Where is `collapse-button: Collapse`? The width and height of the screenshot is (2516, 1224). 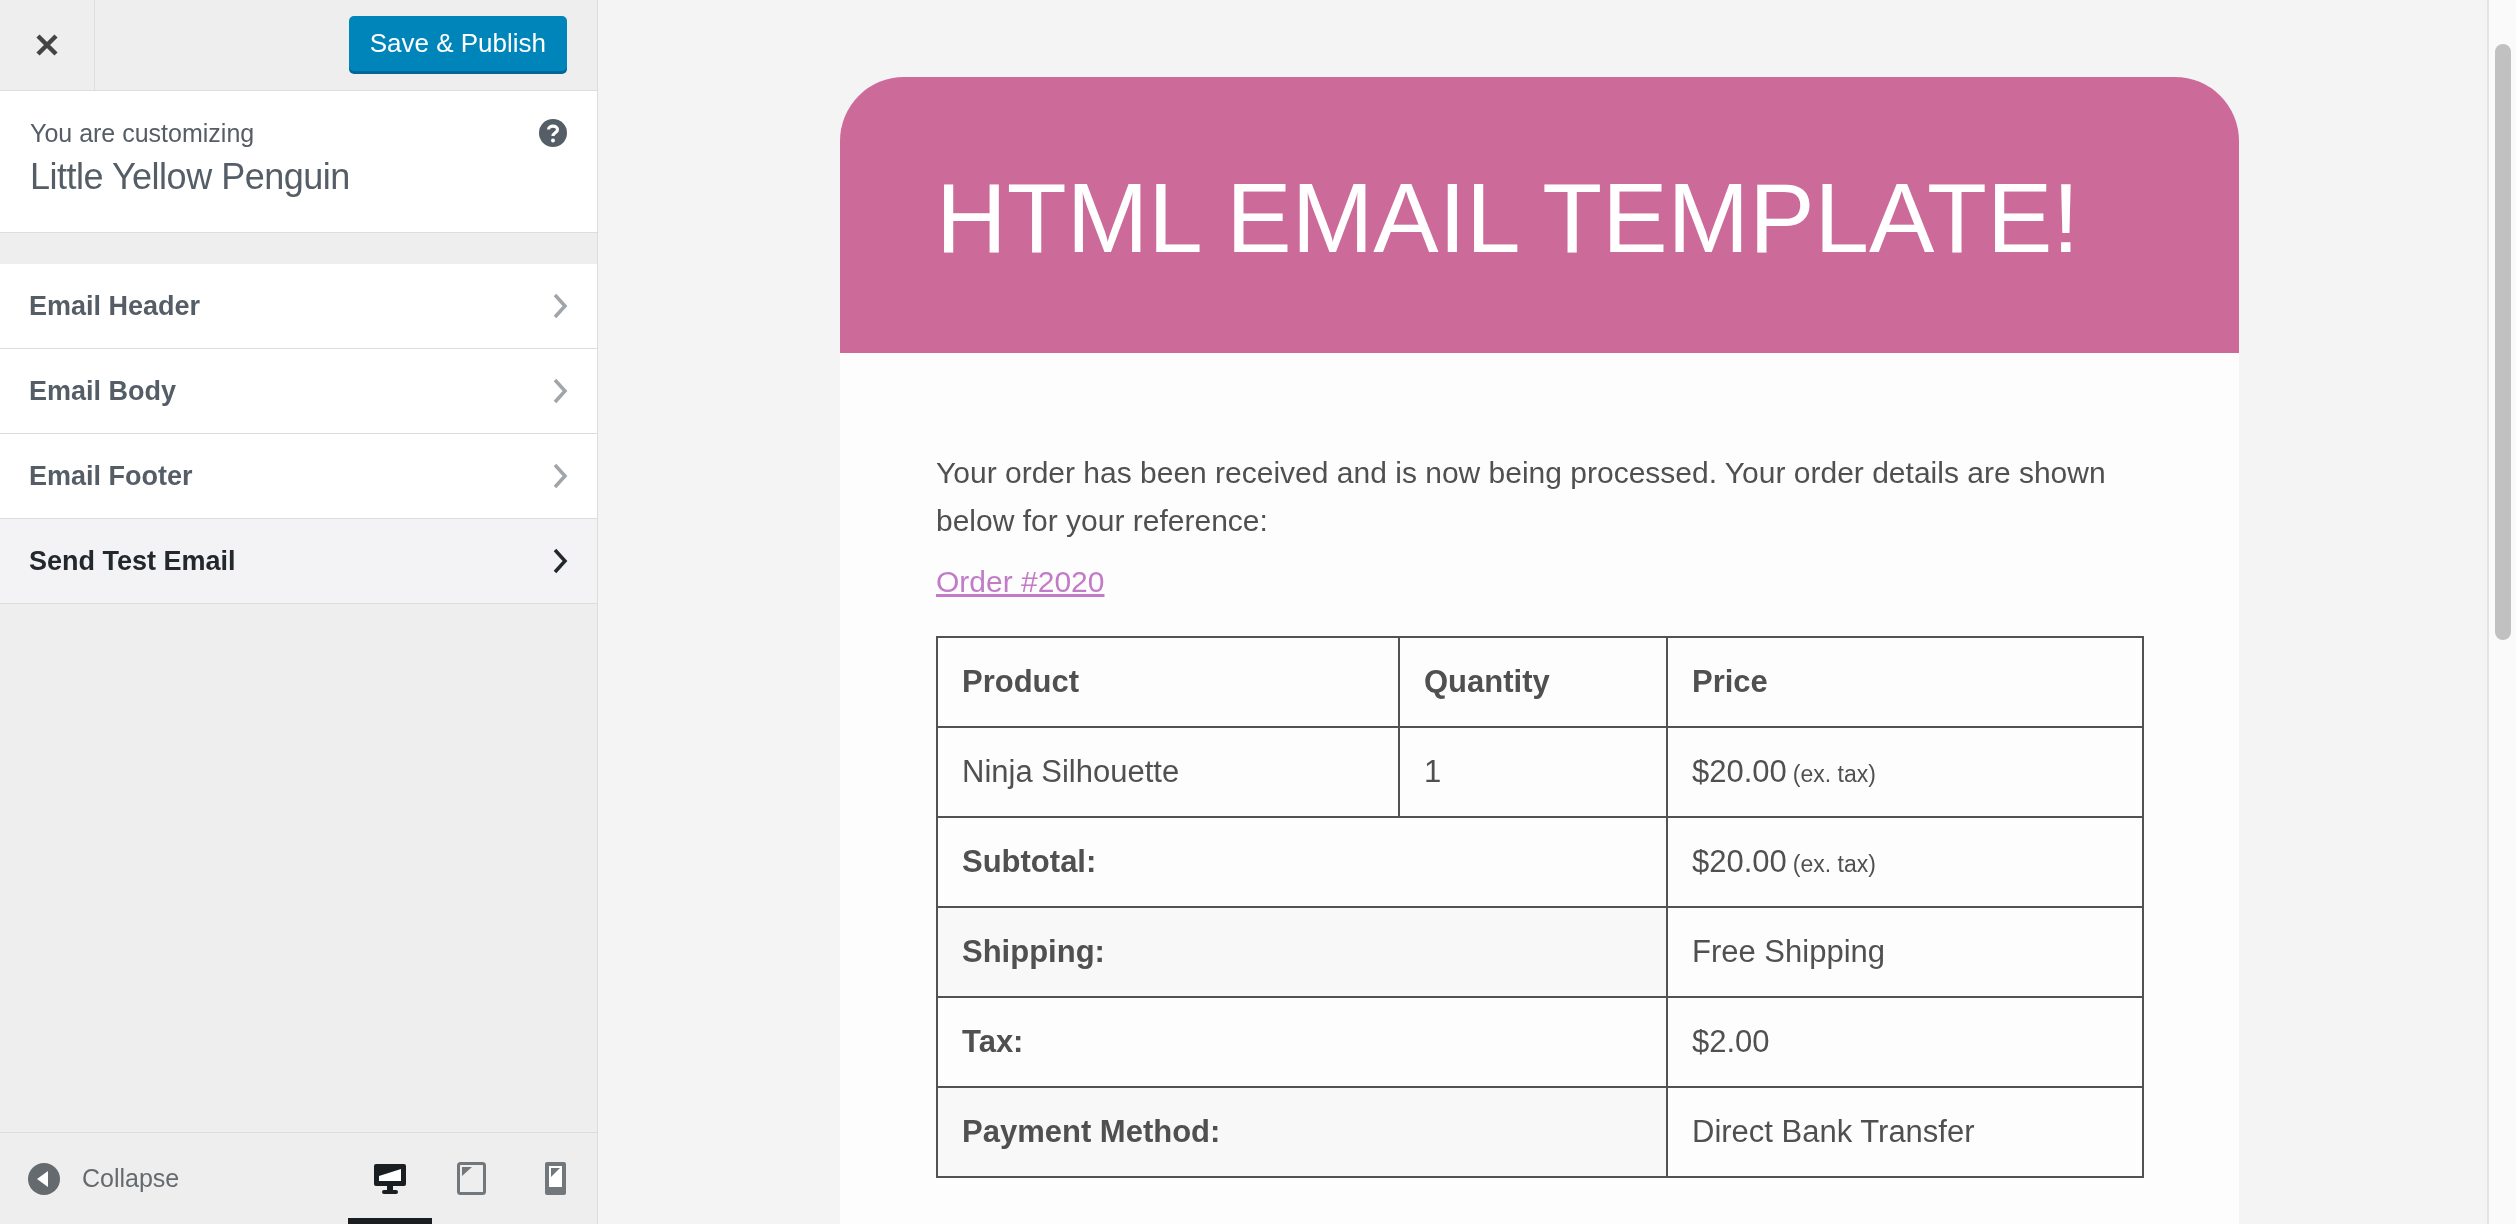 collapse-button: Collapse is located at coordinates (104, 1178).